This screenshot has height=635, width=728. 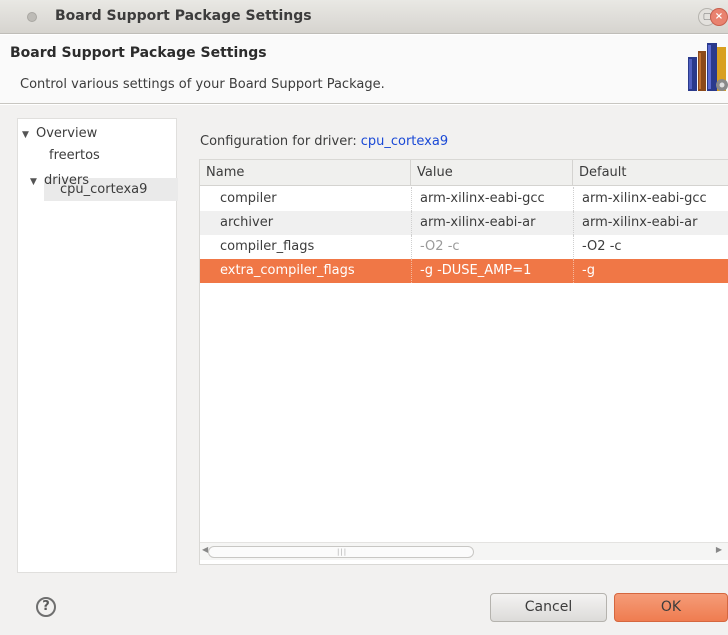 I want to click on tree-item-overview: ▼ Overview, so click(x=59, y=134).